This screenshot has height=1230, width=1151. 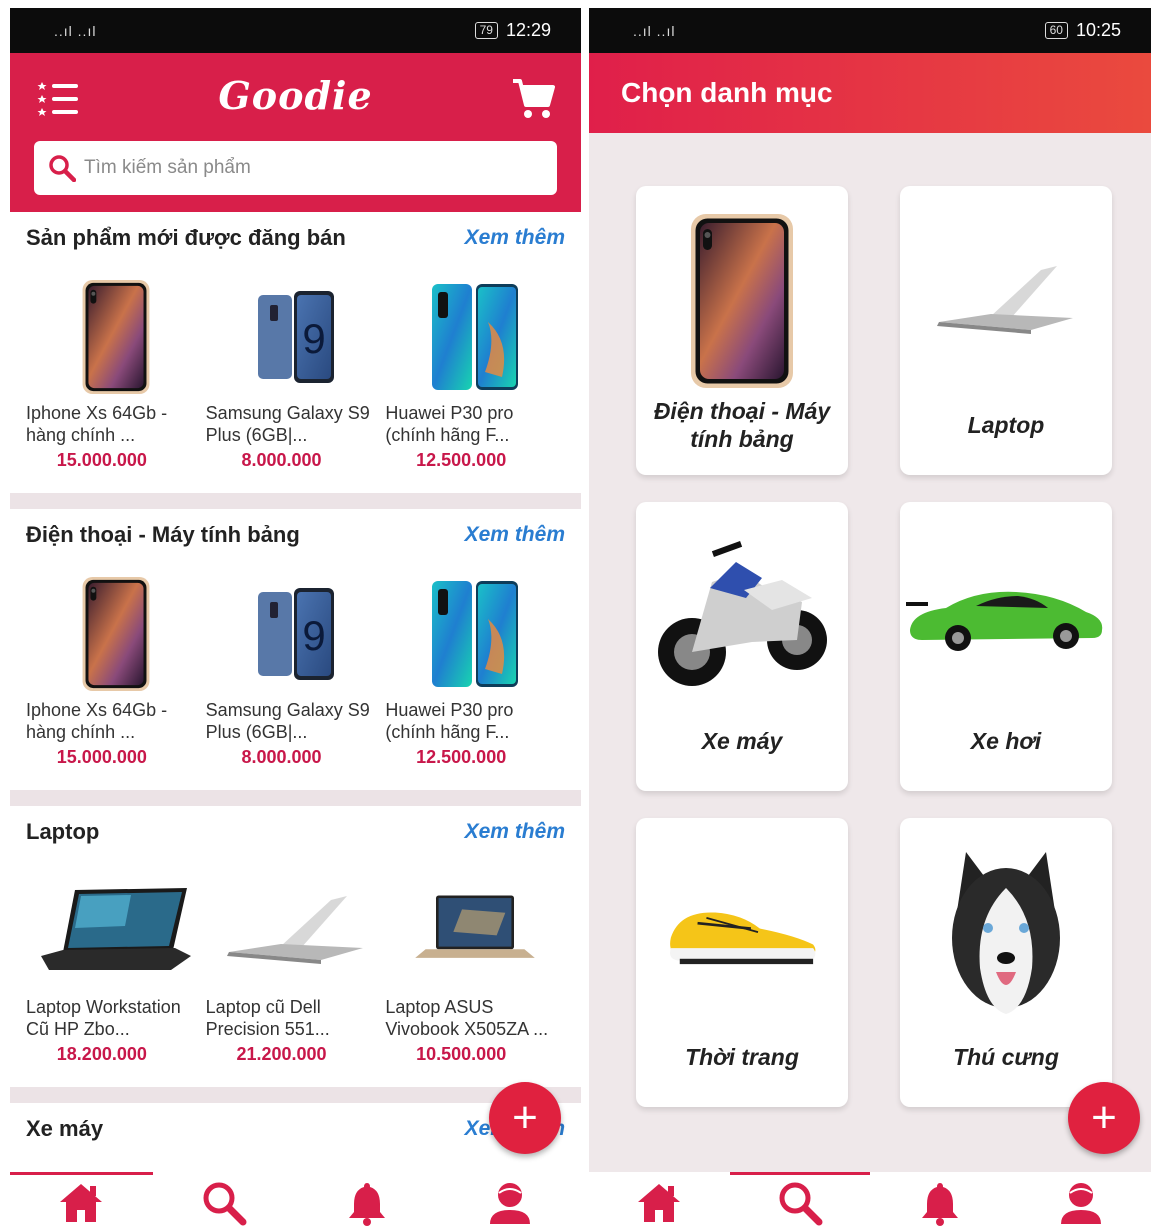 What do you see at coordinates (65, 1128) in the screenshot?
I see `section-title: Xe máy` at bounding box center [65, 1128].